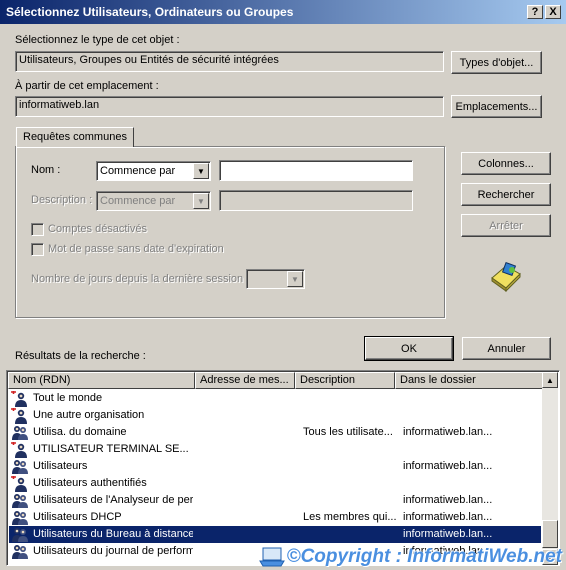 The height and width of the screenshot is (570, 566). I want to click on location-label: À partir de cet emplacement :, so click(87, 86).